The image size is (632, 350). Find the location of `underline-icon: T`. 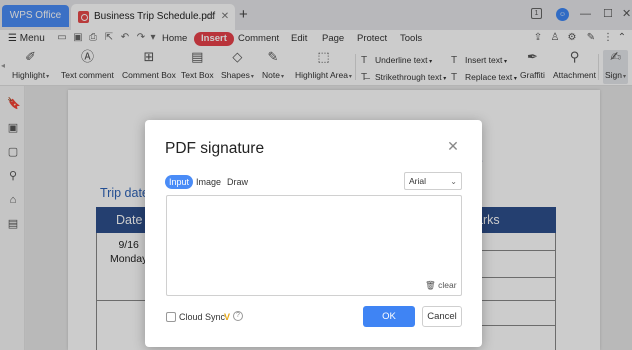

underline-icon: T is located at coordinates (364, 60).